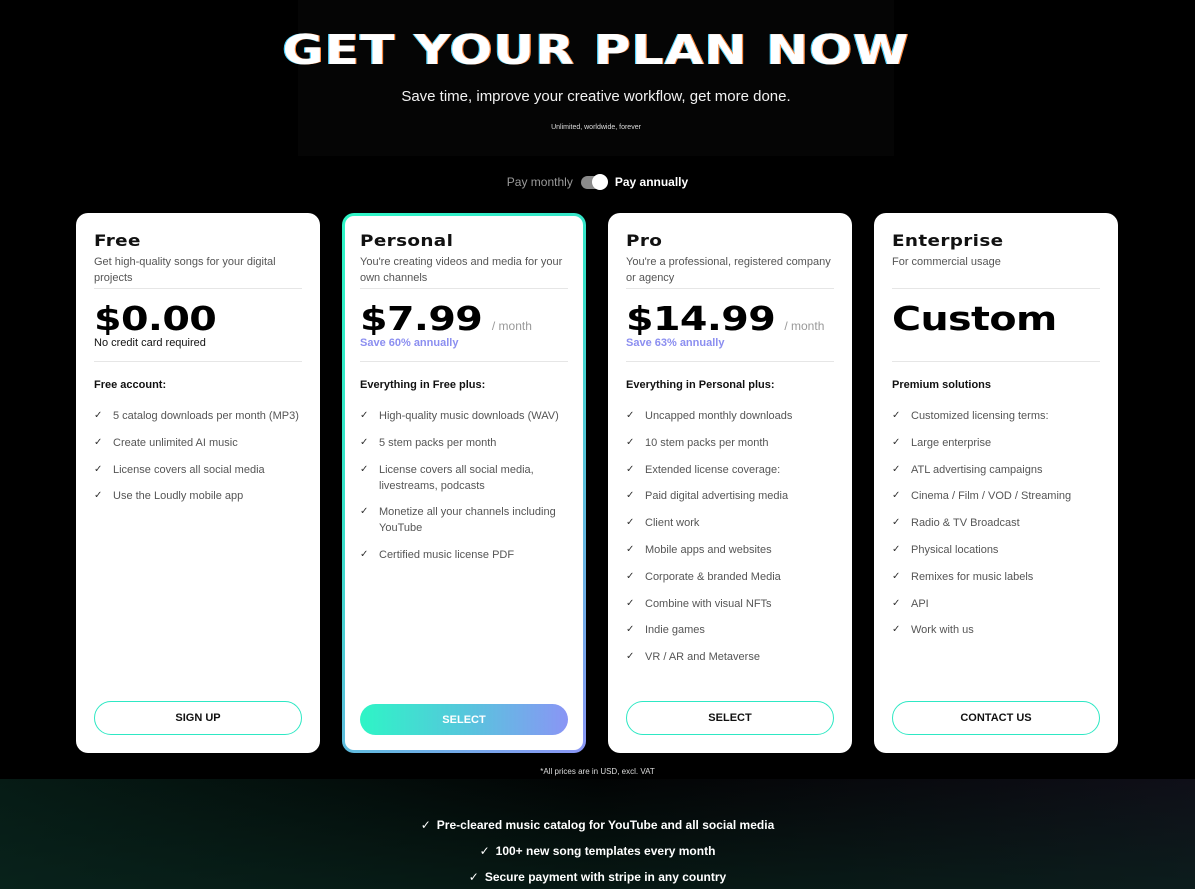 This screenshot has width=1195, height=889. I want to click on price-note: No credit card required, so click(150, 343).